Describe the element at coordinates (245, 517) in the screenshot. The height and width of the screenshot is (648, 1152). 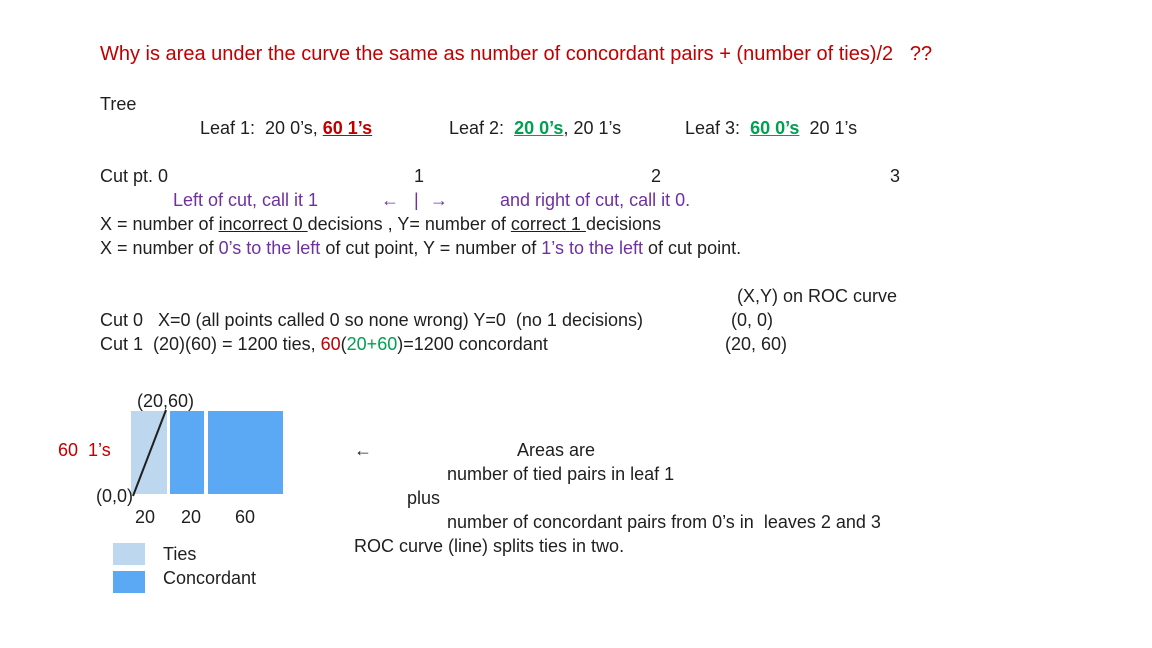
I see `x-label-leaf-3: 60` at that location.